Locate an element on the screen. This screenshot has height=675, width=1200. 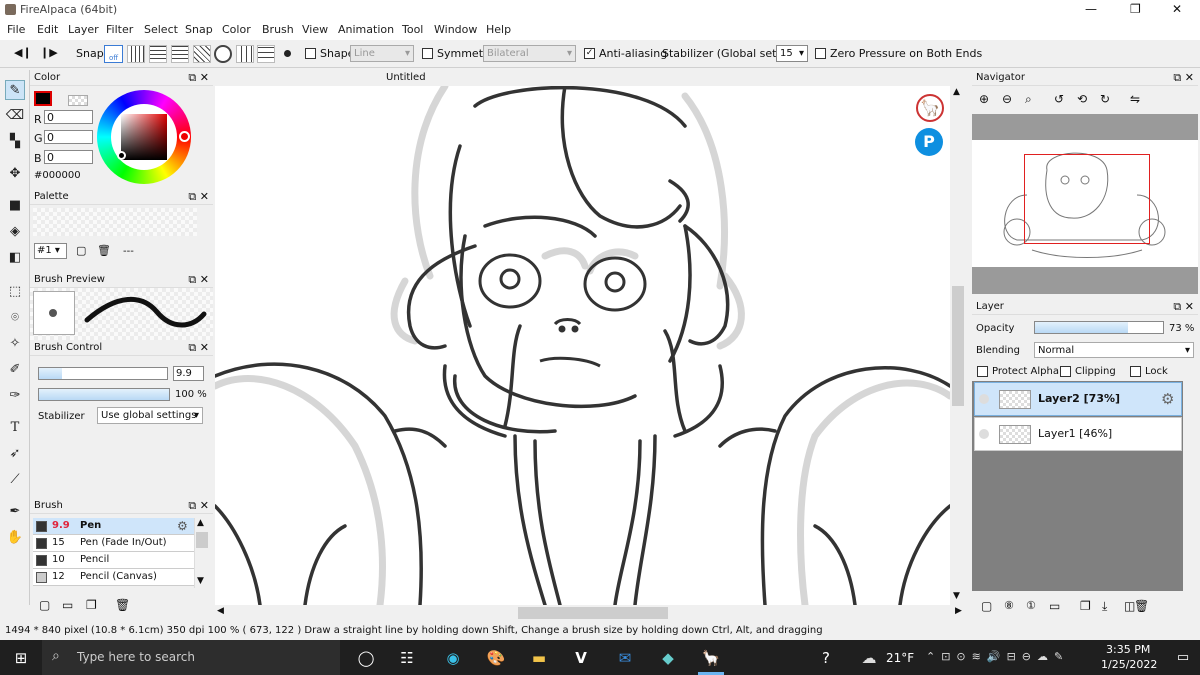
select-eraser-icon: ✑ is located at coordinates (15, 396).